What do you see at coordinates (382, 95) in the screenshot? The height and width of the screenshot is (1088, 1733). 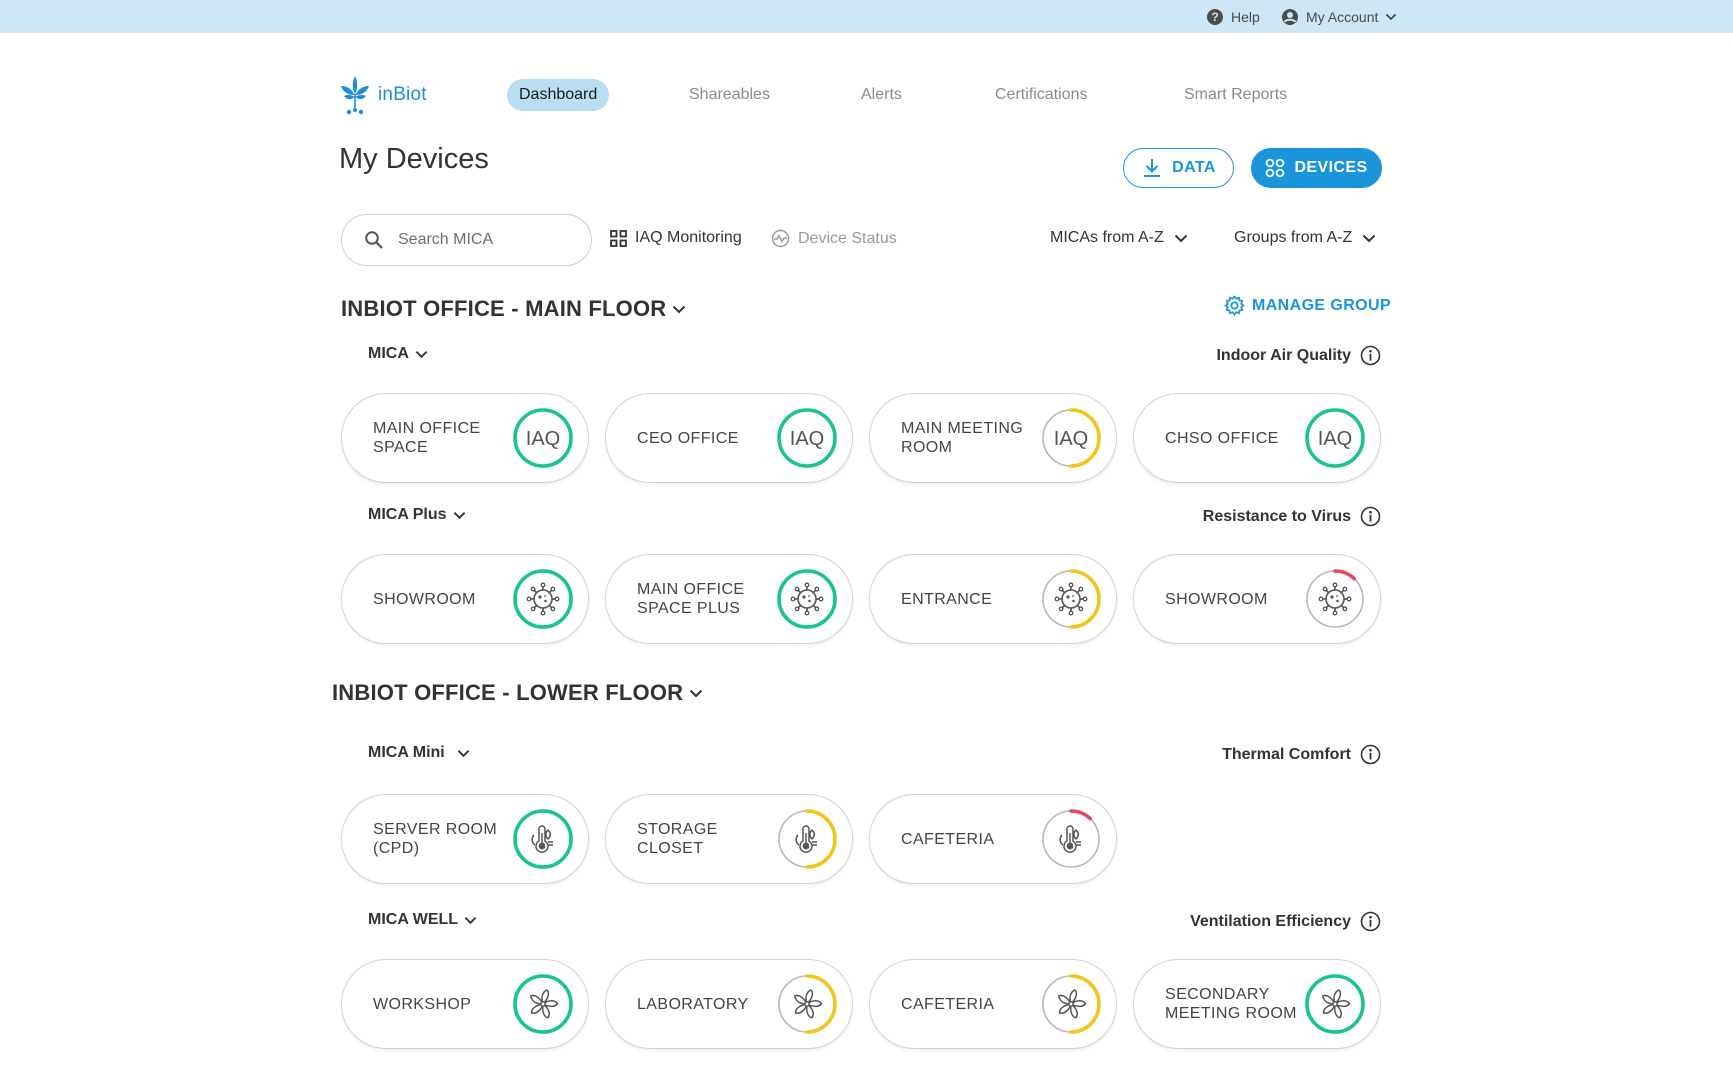 I see `logo: inBiot` at bounding box center [382, 95].